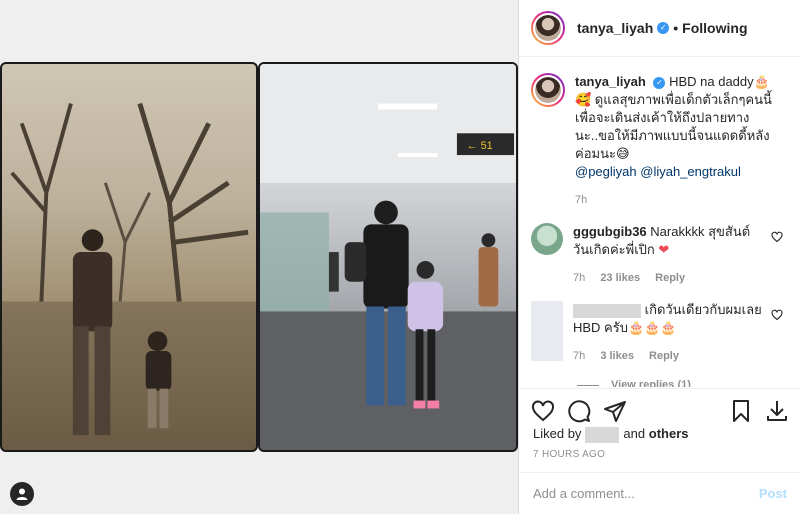 The height and width of the screenshot is (514, 800). I want to click on bookmark-icon, so click(741, 411).